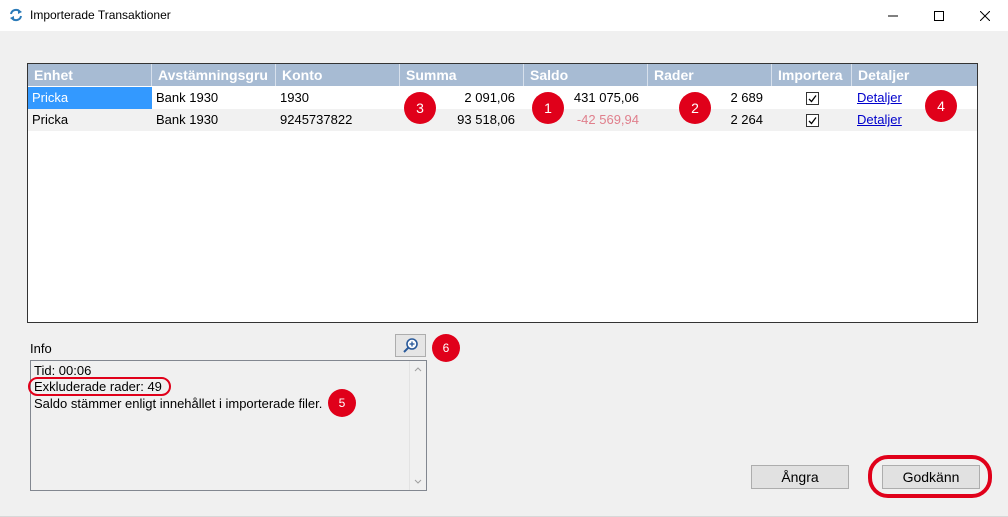 Image resolution: width=1008 pixels, height=517 pixels. I want to click on column-header-saldo: Saldo, so click(586, 75).